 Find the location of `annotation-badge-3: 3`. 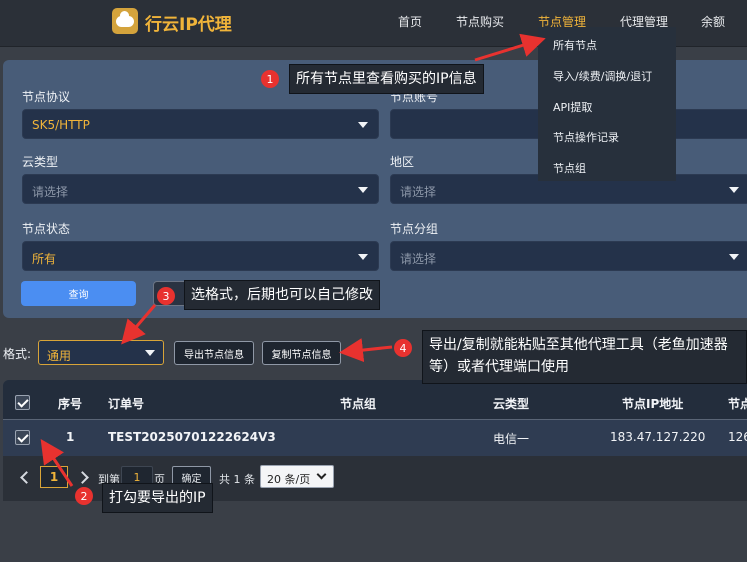

annotation-badge-3: 3 is located at coordinates (166, 296).